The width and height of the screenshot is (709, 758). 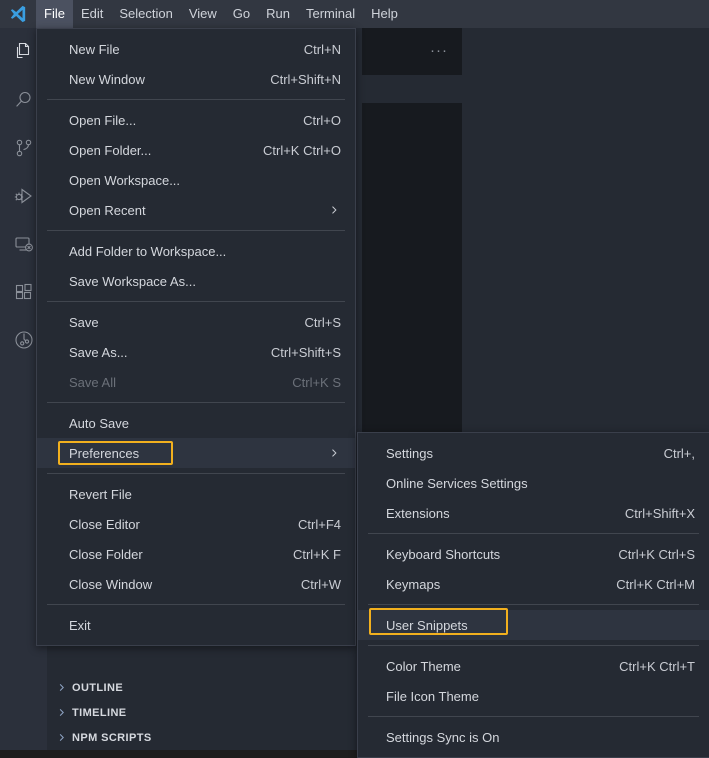 What do you see at coordinates (305, 352) in the screenshot?
I see `menu-item-shortcut: Ctrl+Shift+S` at bounding box center [305, 352].